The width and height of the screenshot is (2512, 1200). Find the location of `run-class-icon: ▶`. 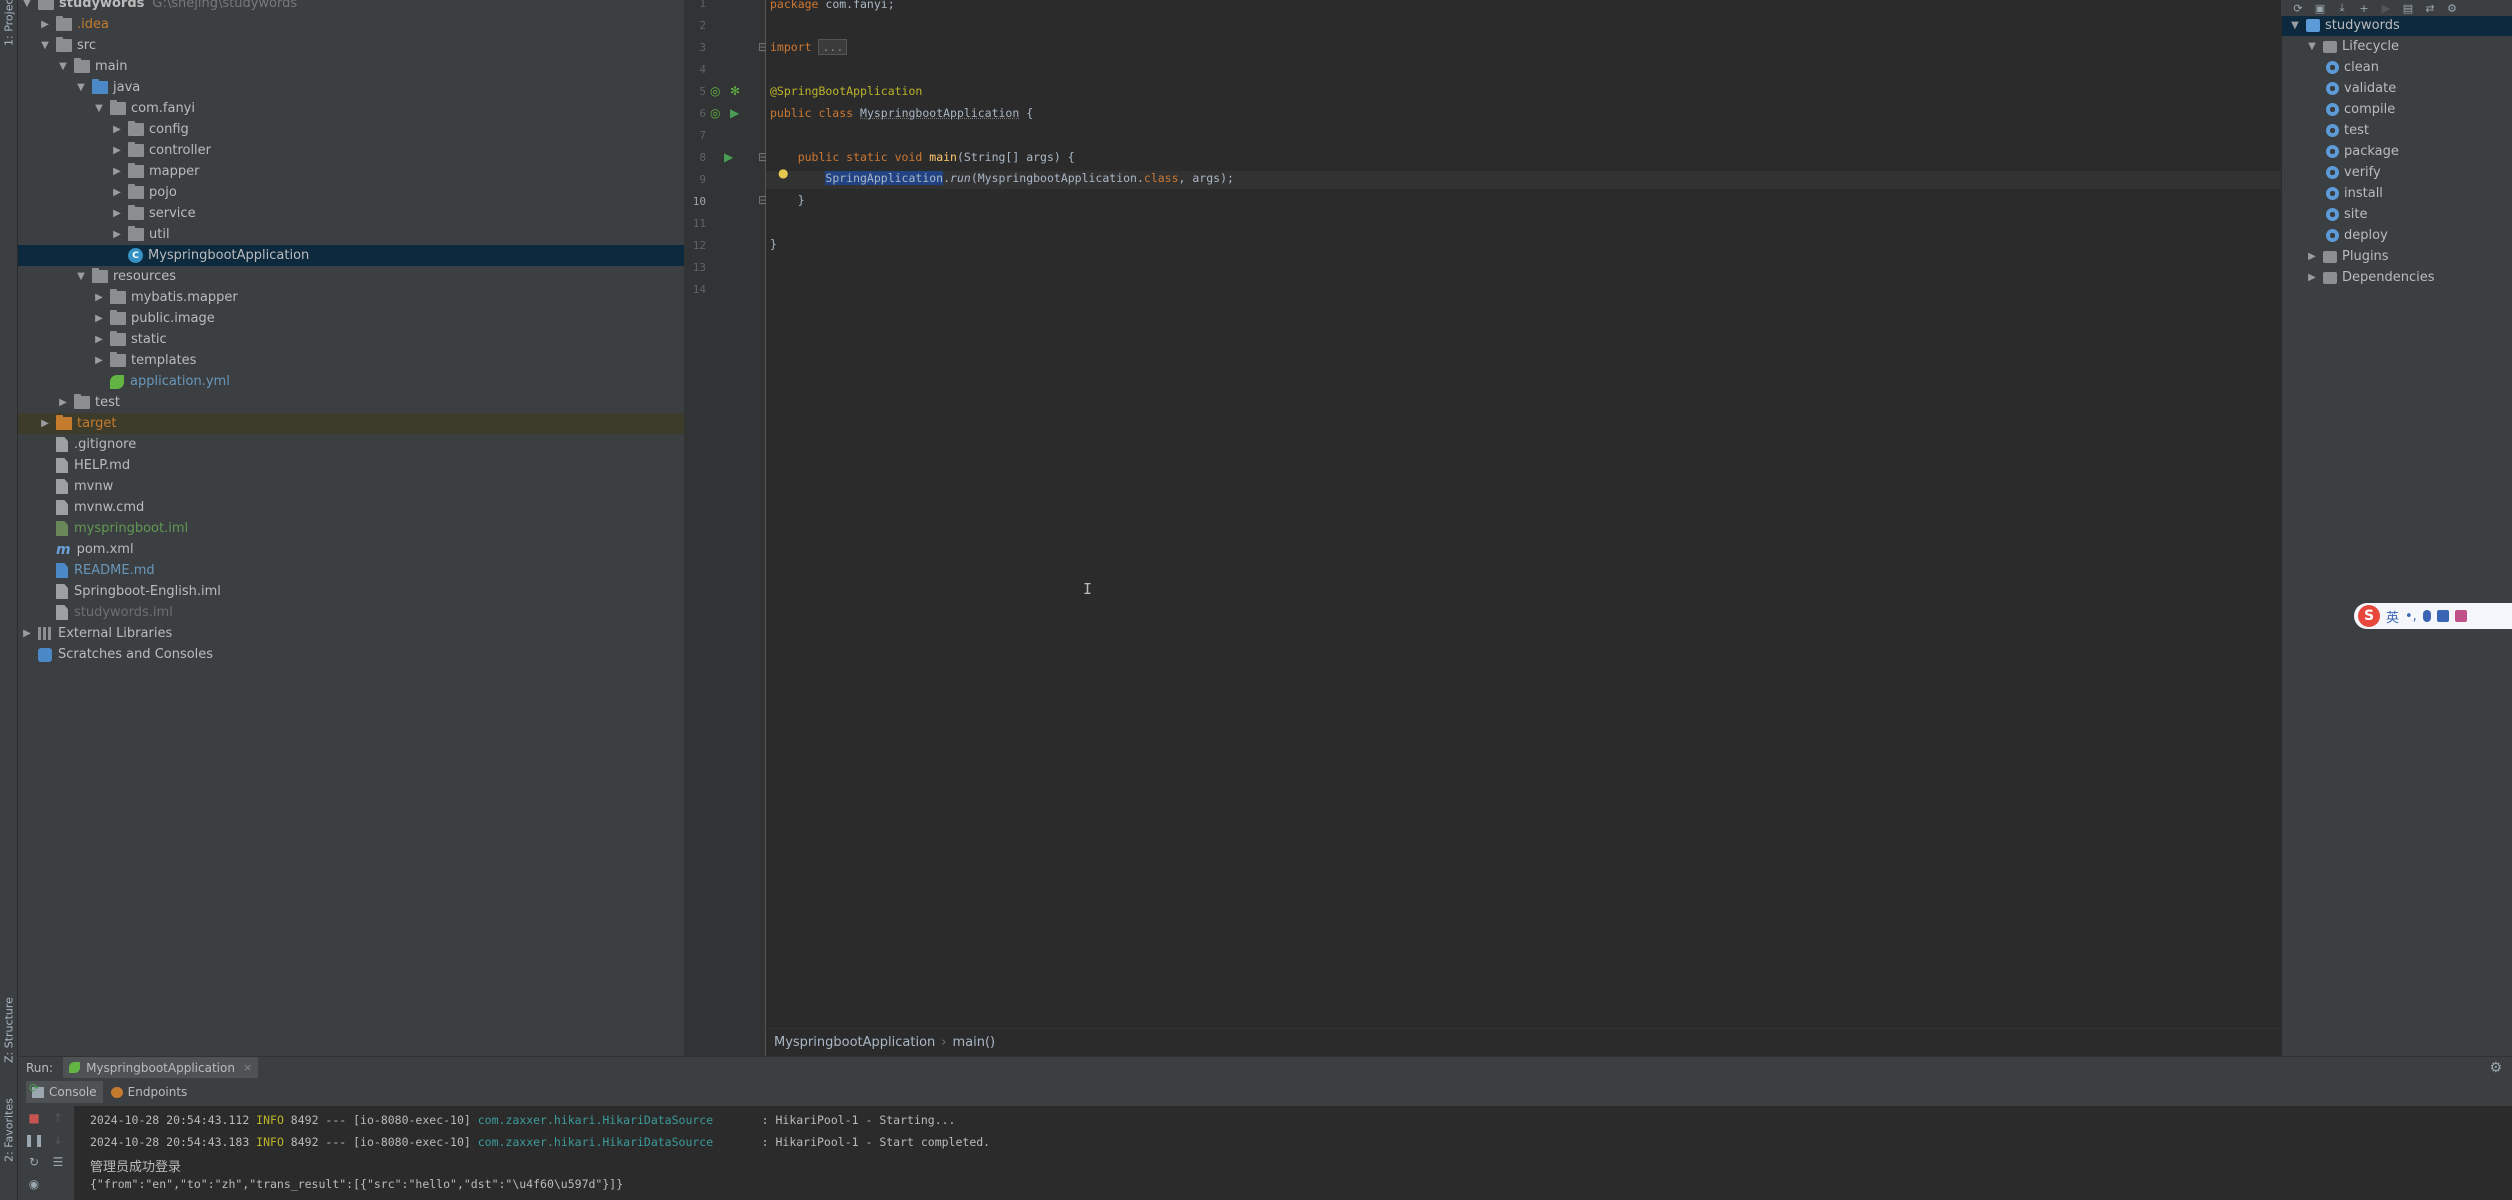

run-class-icon: ▶ is located at coordinates (734, 113).